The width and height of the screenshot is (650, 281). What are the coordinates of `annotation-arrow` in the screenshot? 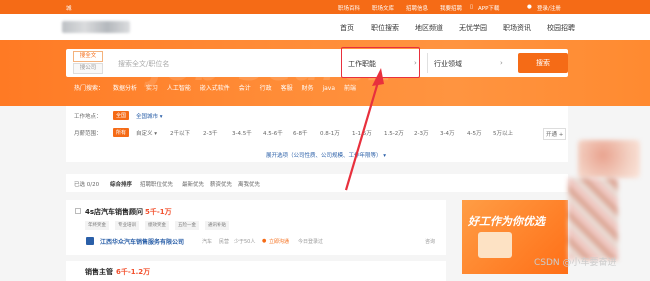 It's located at (364, 129).